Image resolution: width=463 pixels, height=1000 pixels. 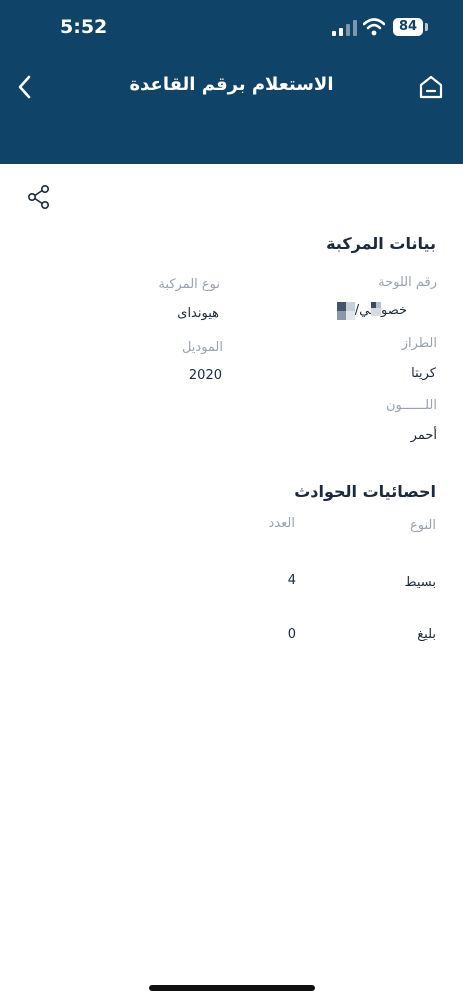 I want to click on battery-indicator: 84, so click(x=408, y=27).